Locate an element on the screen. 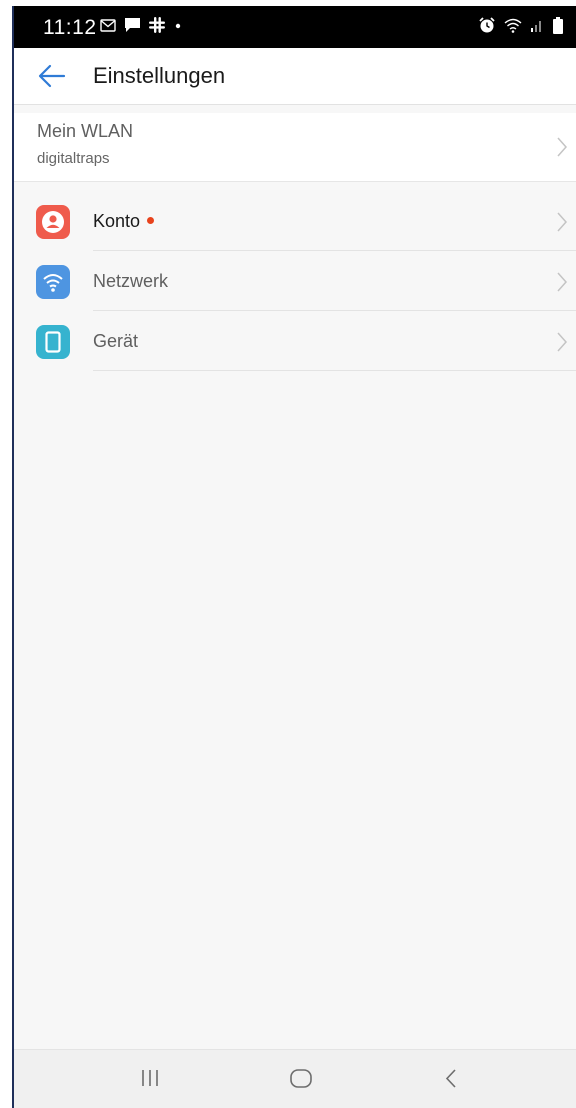 The image size is (576, 1108). status-right-icons is located at coordinates (521, 28).